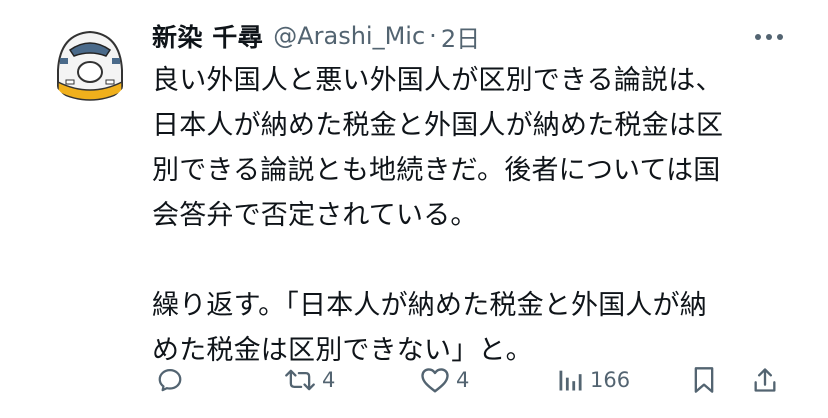 Image resolution: width=828 pixels, height=418 pixels. What do you see at coordinates (570, 380) in the screenshot?
I see `views-bar-chart-icon` at bounding box center [570, 380].